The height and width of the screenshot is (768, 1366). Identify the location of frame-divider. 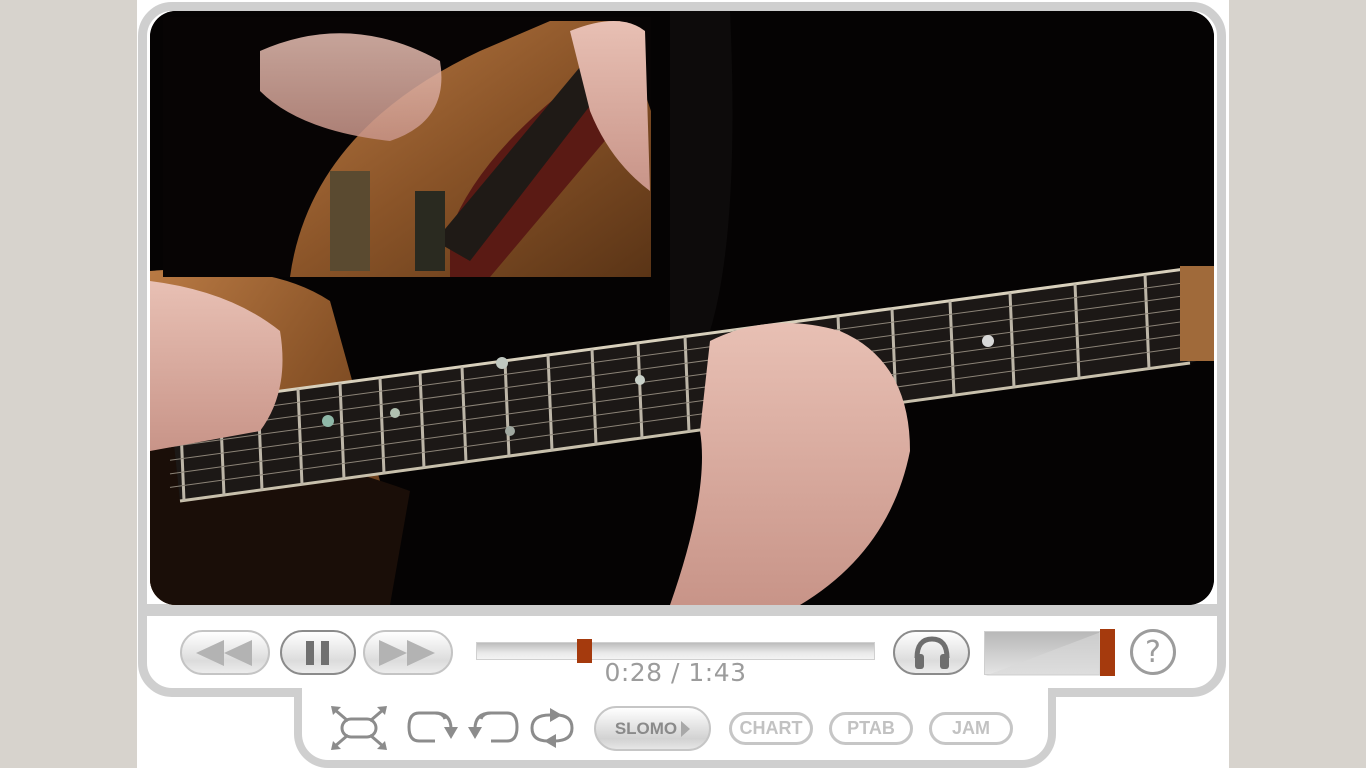
(683, 610).